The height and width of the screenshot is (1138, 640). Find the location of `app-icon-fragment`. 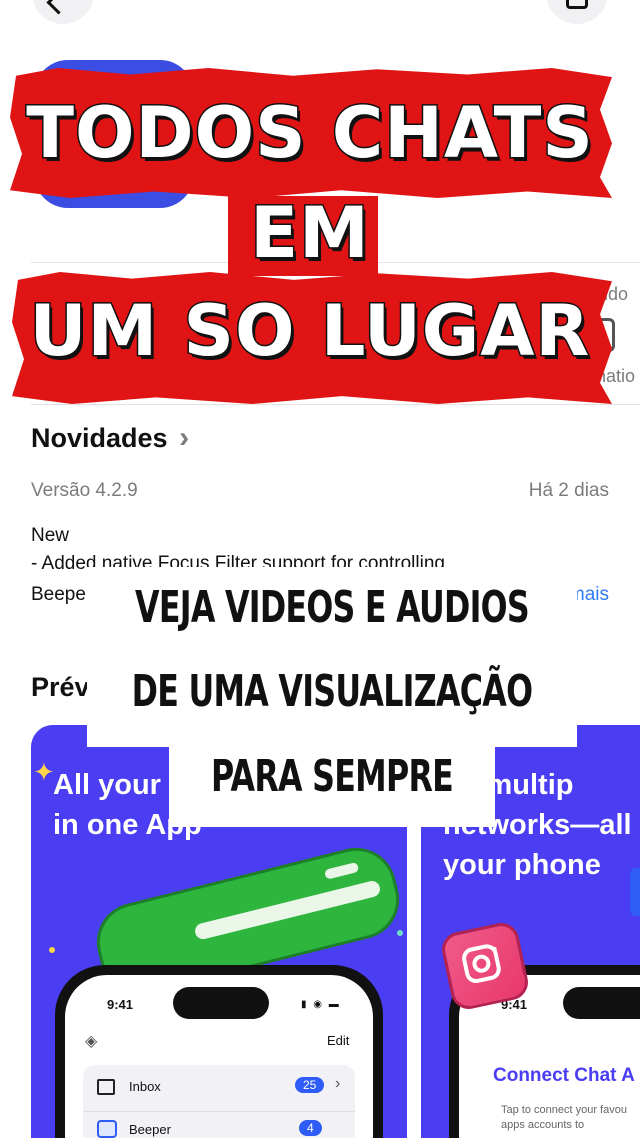

app-icon-fragment is located at coordinates (635, 892).